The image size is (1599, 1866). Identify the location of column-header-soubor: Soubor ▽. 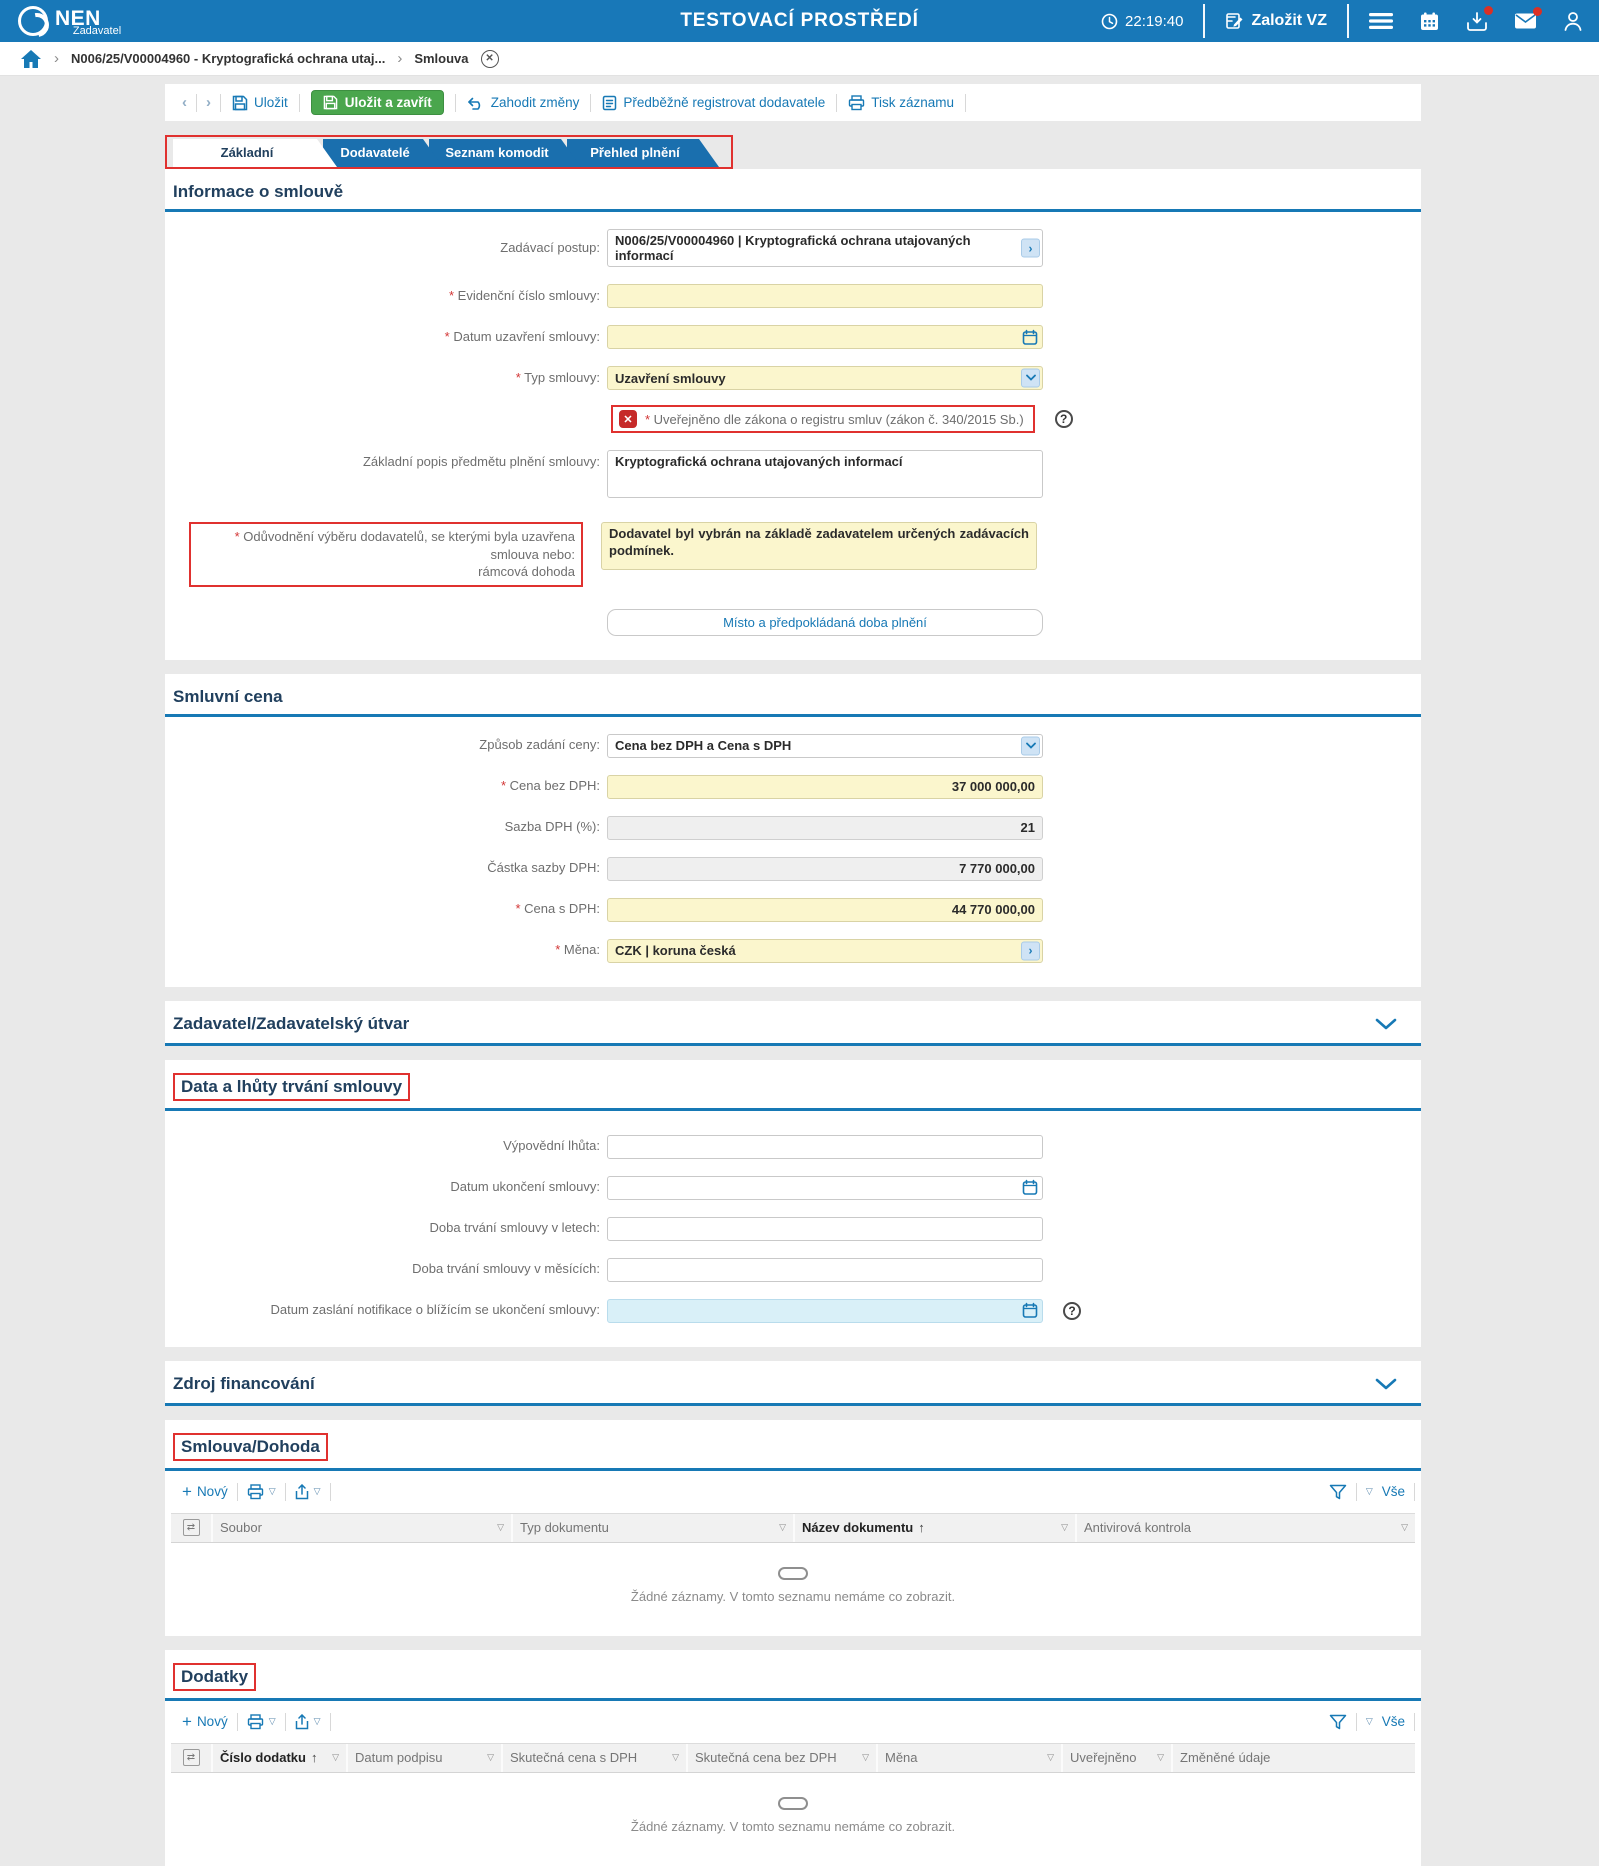
(363, 1527).